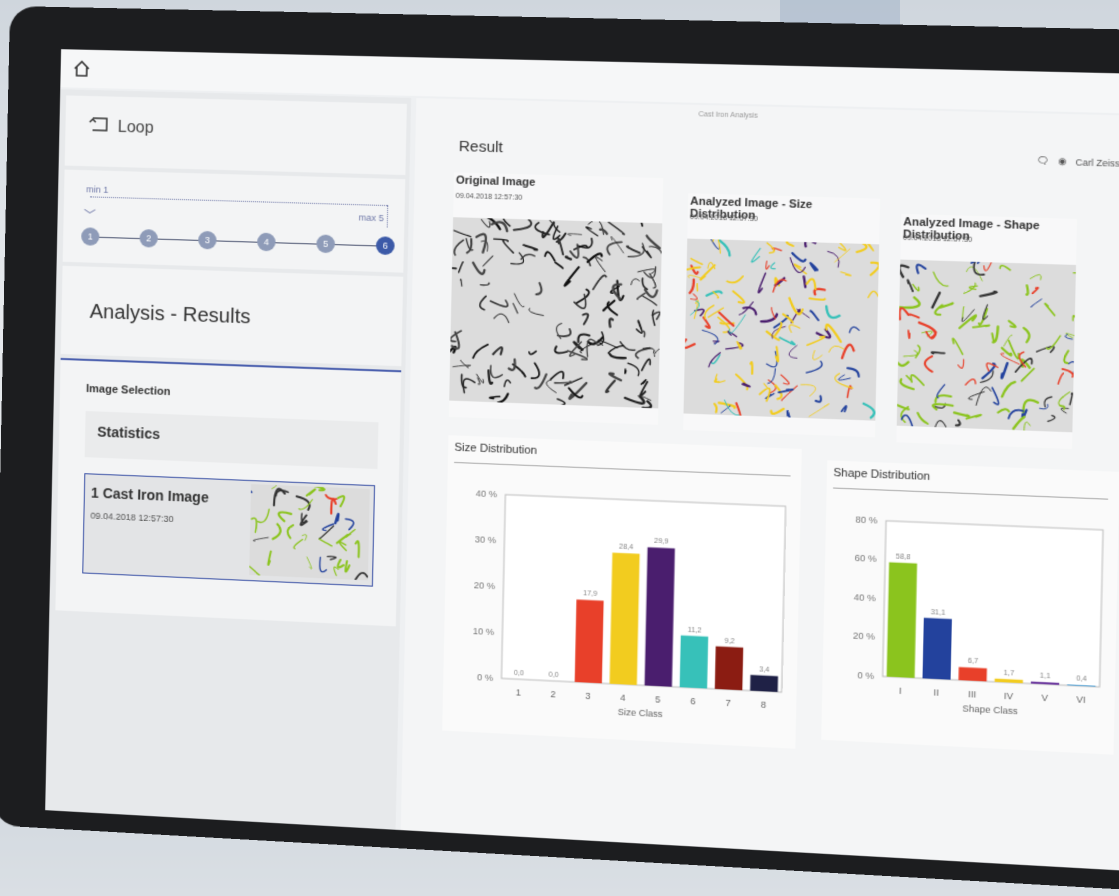 Image resolution: width=1119 pixels, height=896 pixels. I want to click on x-tick-label: 3, so click(587, 696).